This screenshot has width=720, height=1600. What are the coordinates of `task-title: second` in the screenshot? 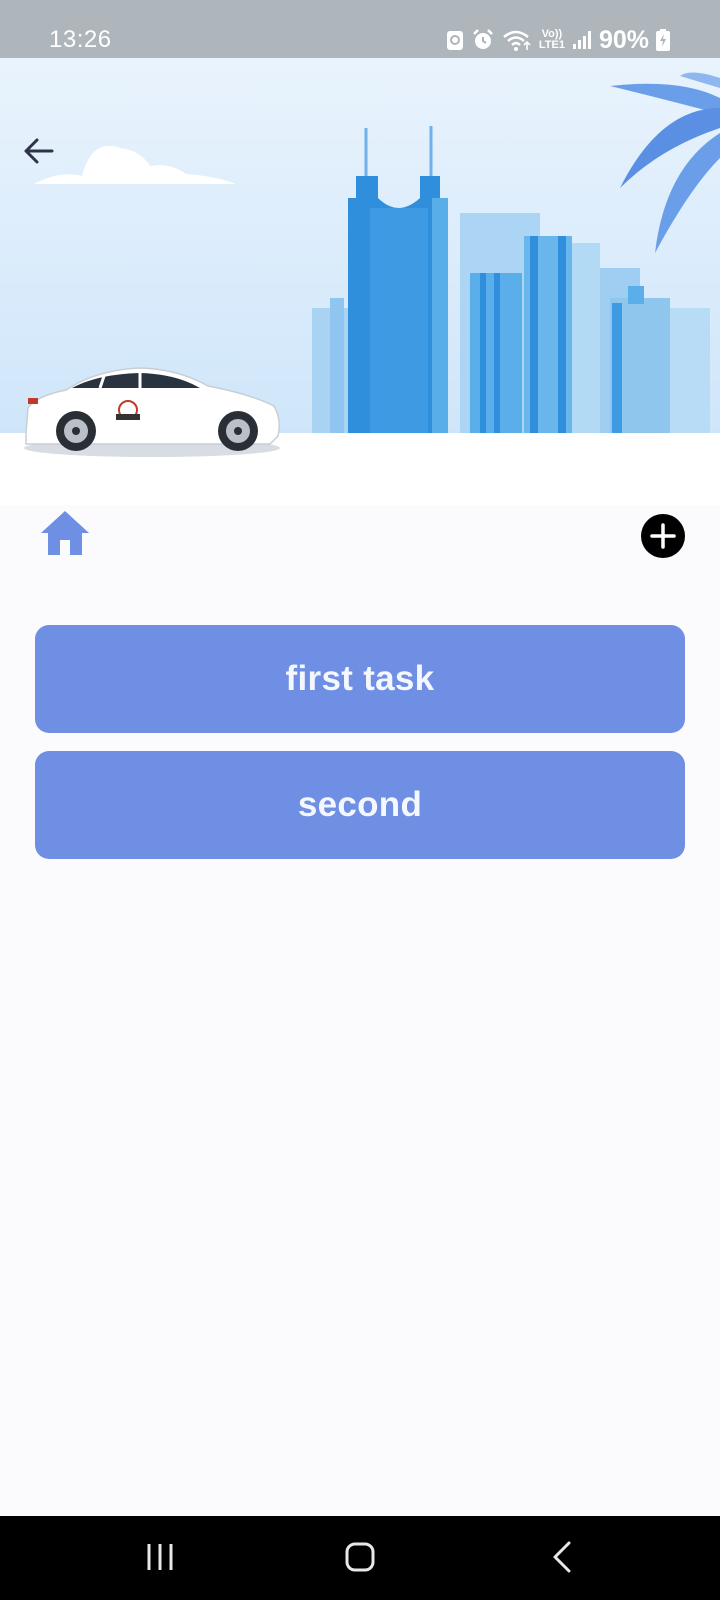 It's located at (360, 804).